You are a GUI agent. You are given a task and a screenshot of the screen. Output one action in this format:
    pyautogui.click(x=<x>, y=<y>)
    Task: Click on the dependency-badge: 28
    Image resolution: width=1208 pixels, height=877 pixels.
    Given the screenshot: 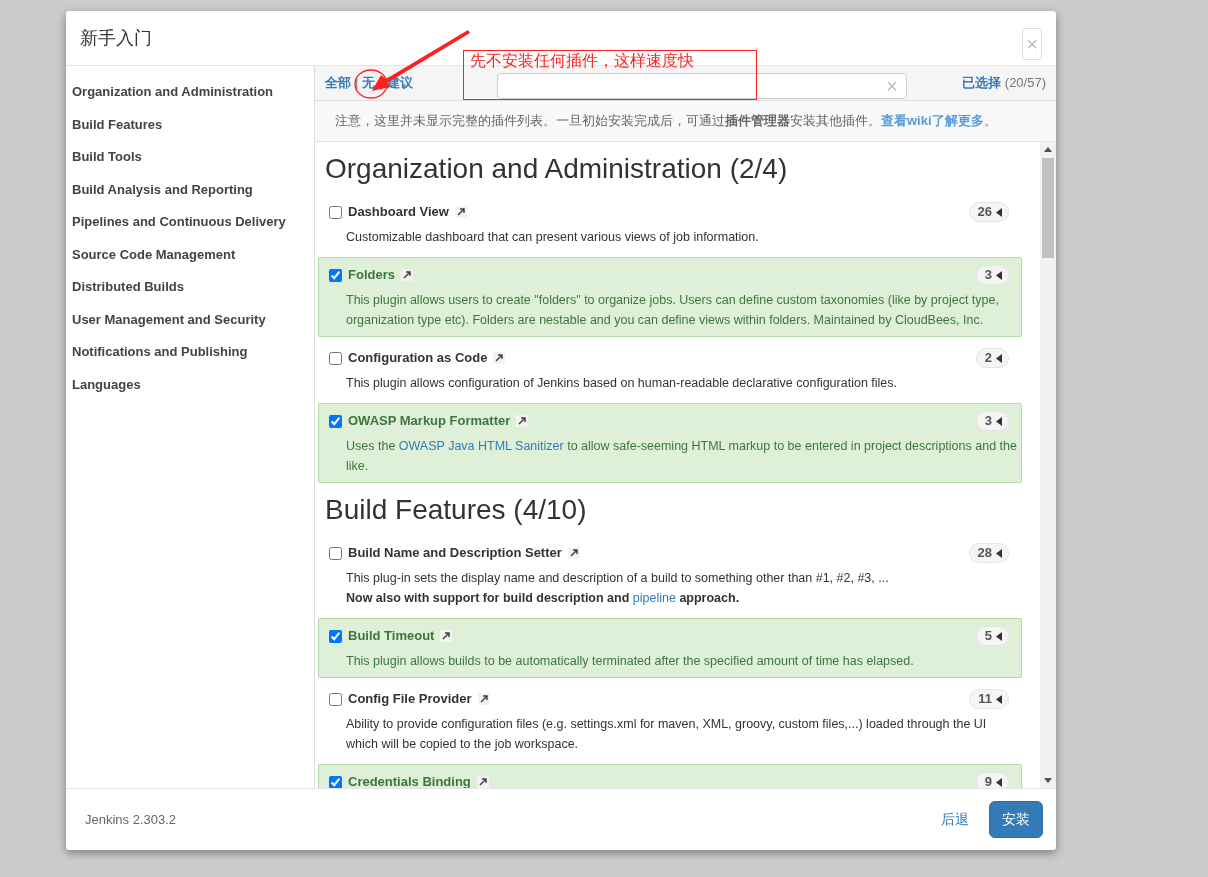 What is the action you would take?
    pyautogui.click(x=988, y=553)
    